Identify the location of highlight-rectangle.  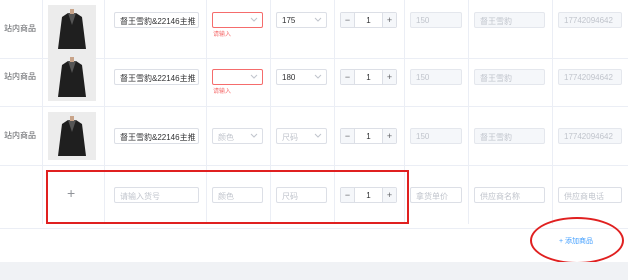
(227, 197).